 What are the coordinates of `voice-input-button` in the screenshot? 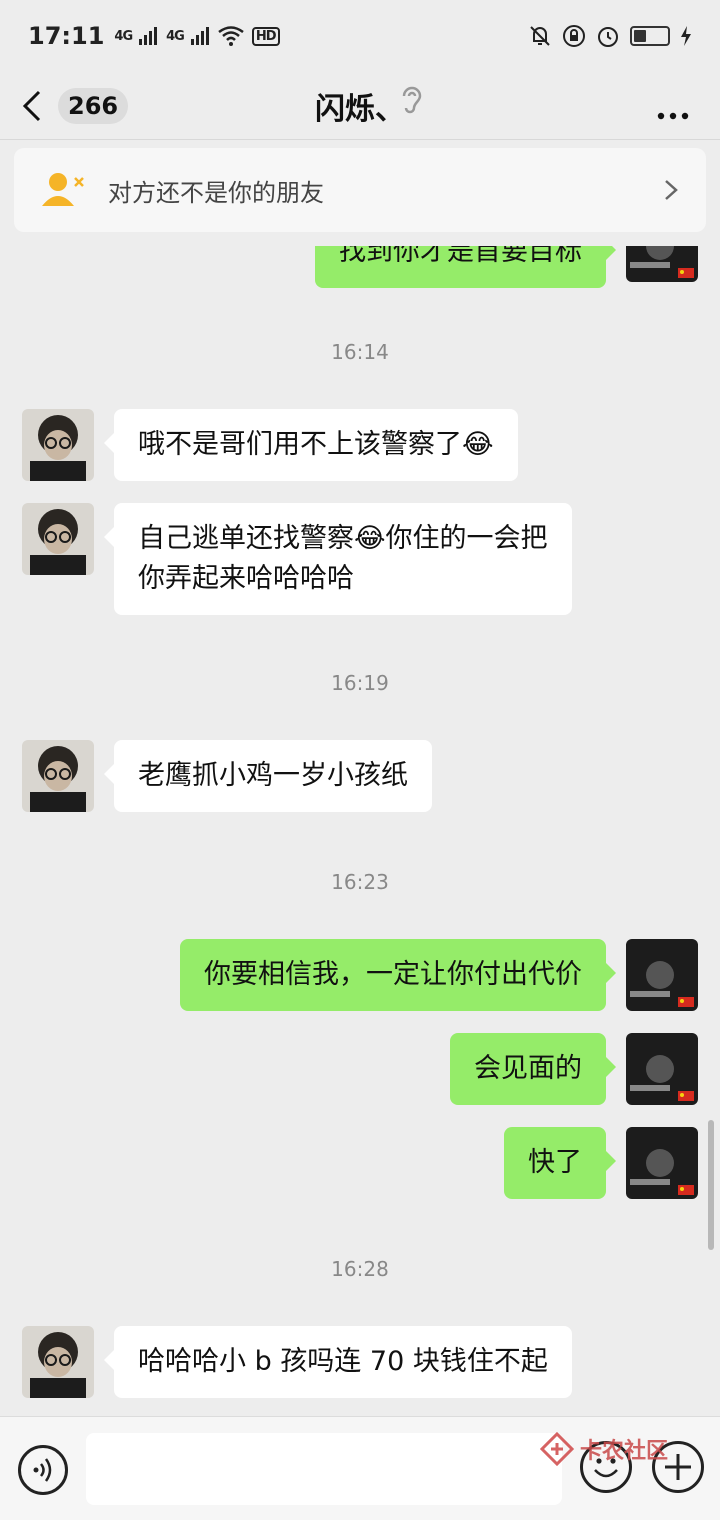 It's located at (43, 1470).